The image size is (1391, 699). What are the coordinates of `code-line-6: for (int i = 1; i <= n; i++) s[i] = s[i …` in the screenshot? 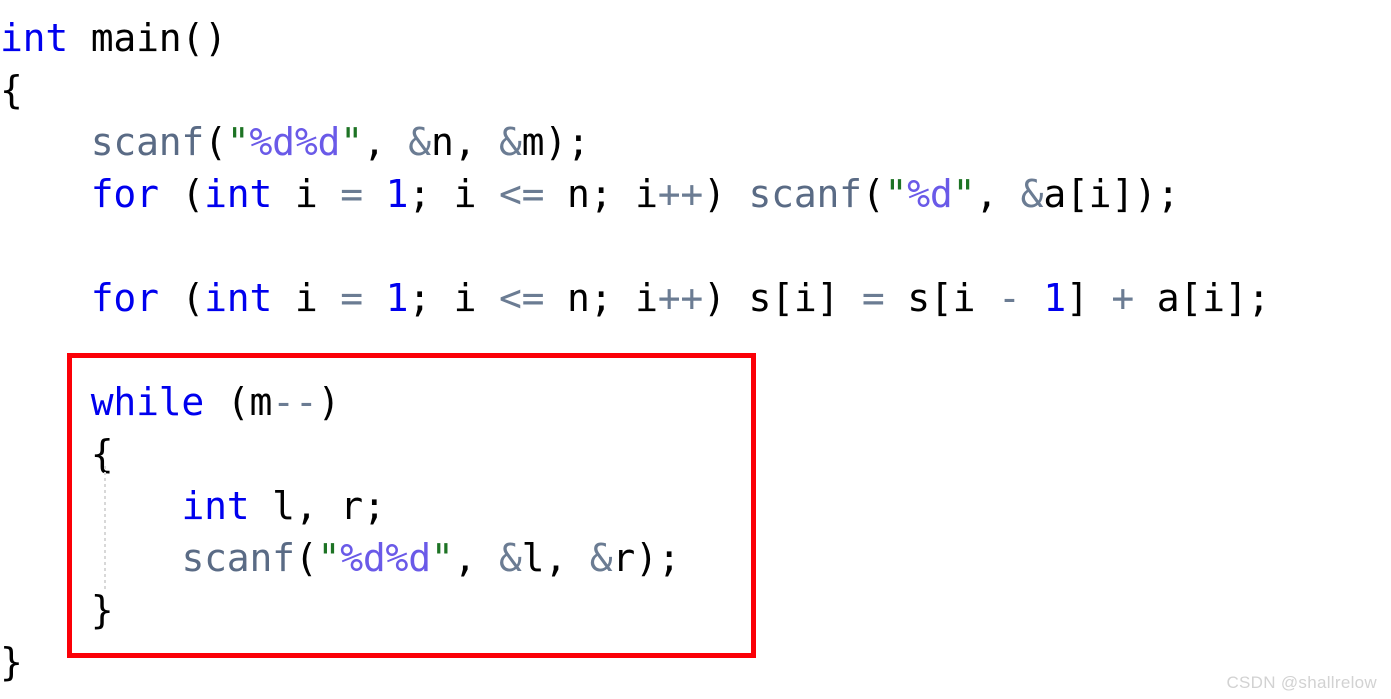 It's located at (635, 298).